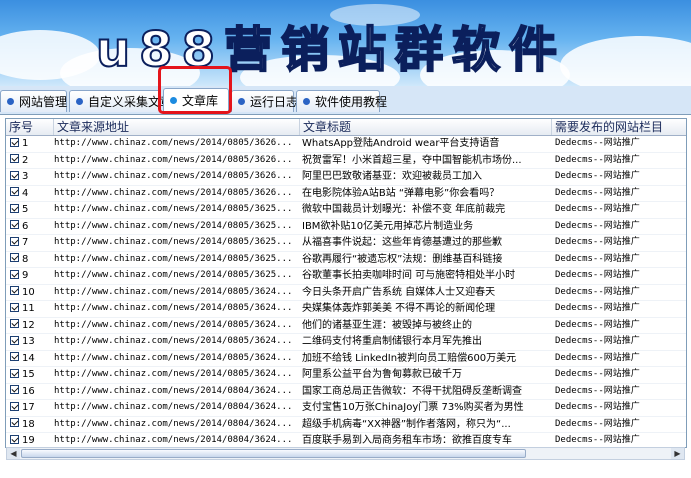  I want to click on row-number: 16, so click(28, 391).